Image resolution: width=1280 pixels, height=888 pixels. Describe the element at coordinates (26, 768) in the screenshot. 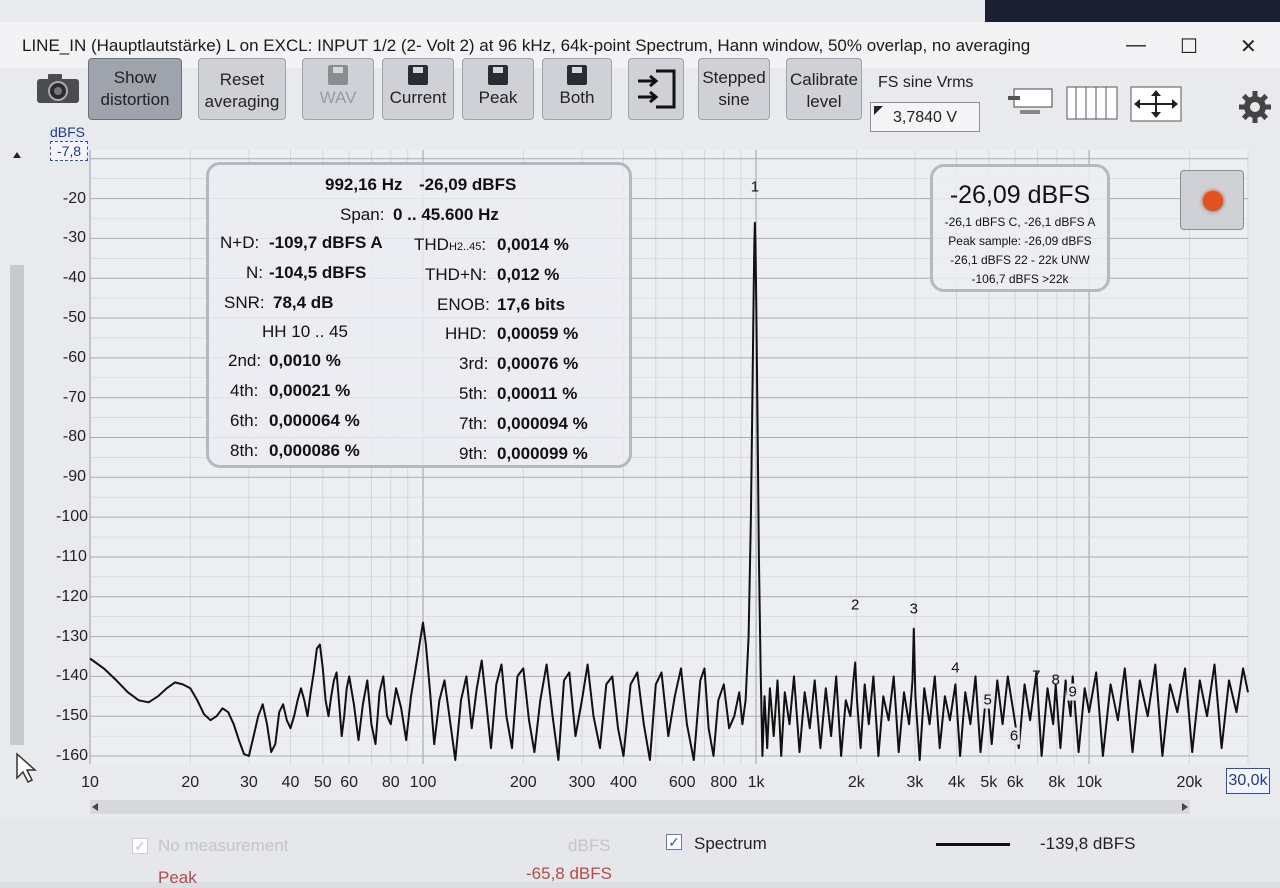

I see `mouse-cursor-icon` at that location.